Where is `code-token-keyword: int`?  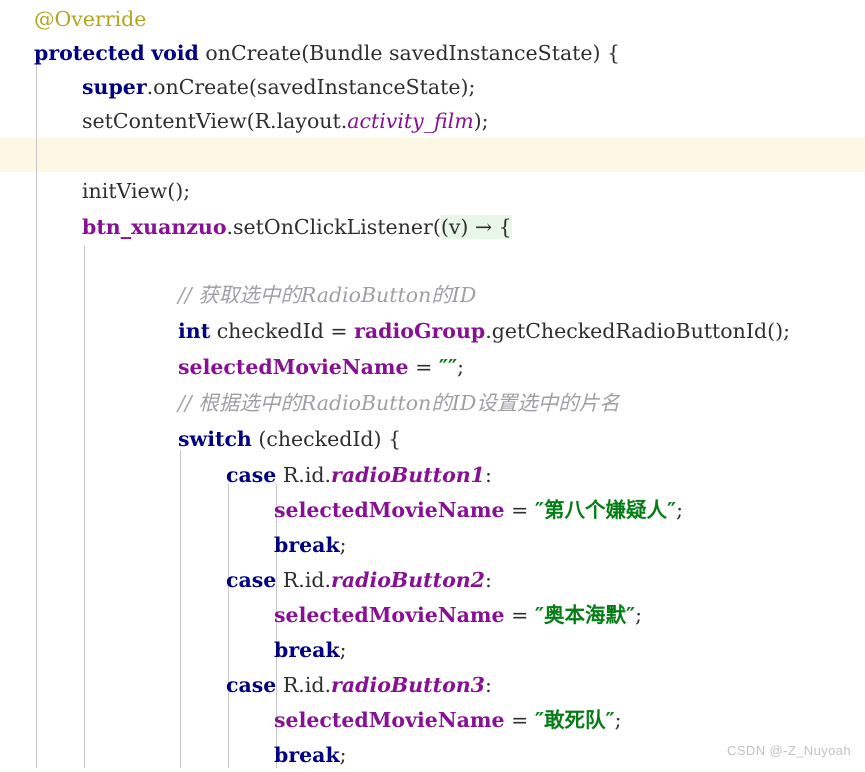 code-token-keyword: int is located at coordinates (194, 331).